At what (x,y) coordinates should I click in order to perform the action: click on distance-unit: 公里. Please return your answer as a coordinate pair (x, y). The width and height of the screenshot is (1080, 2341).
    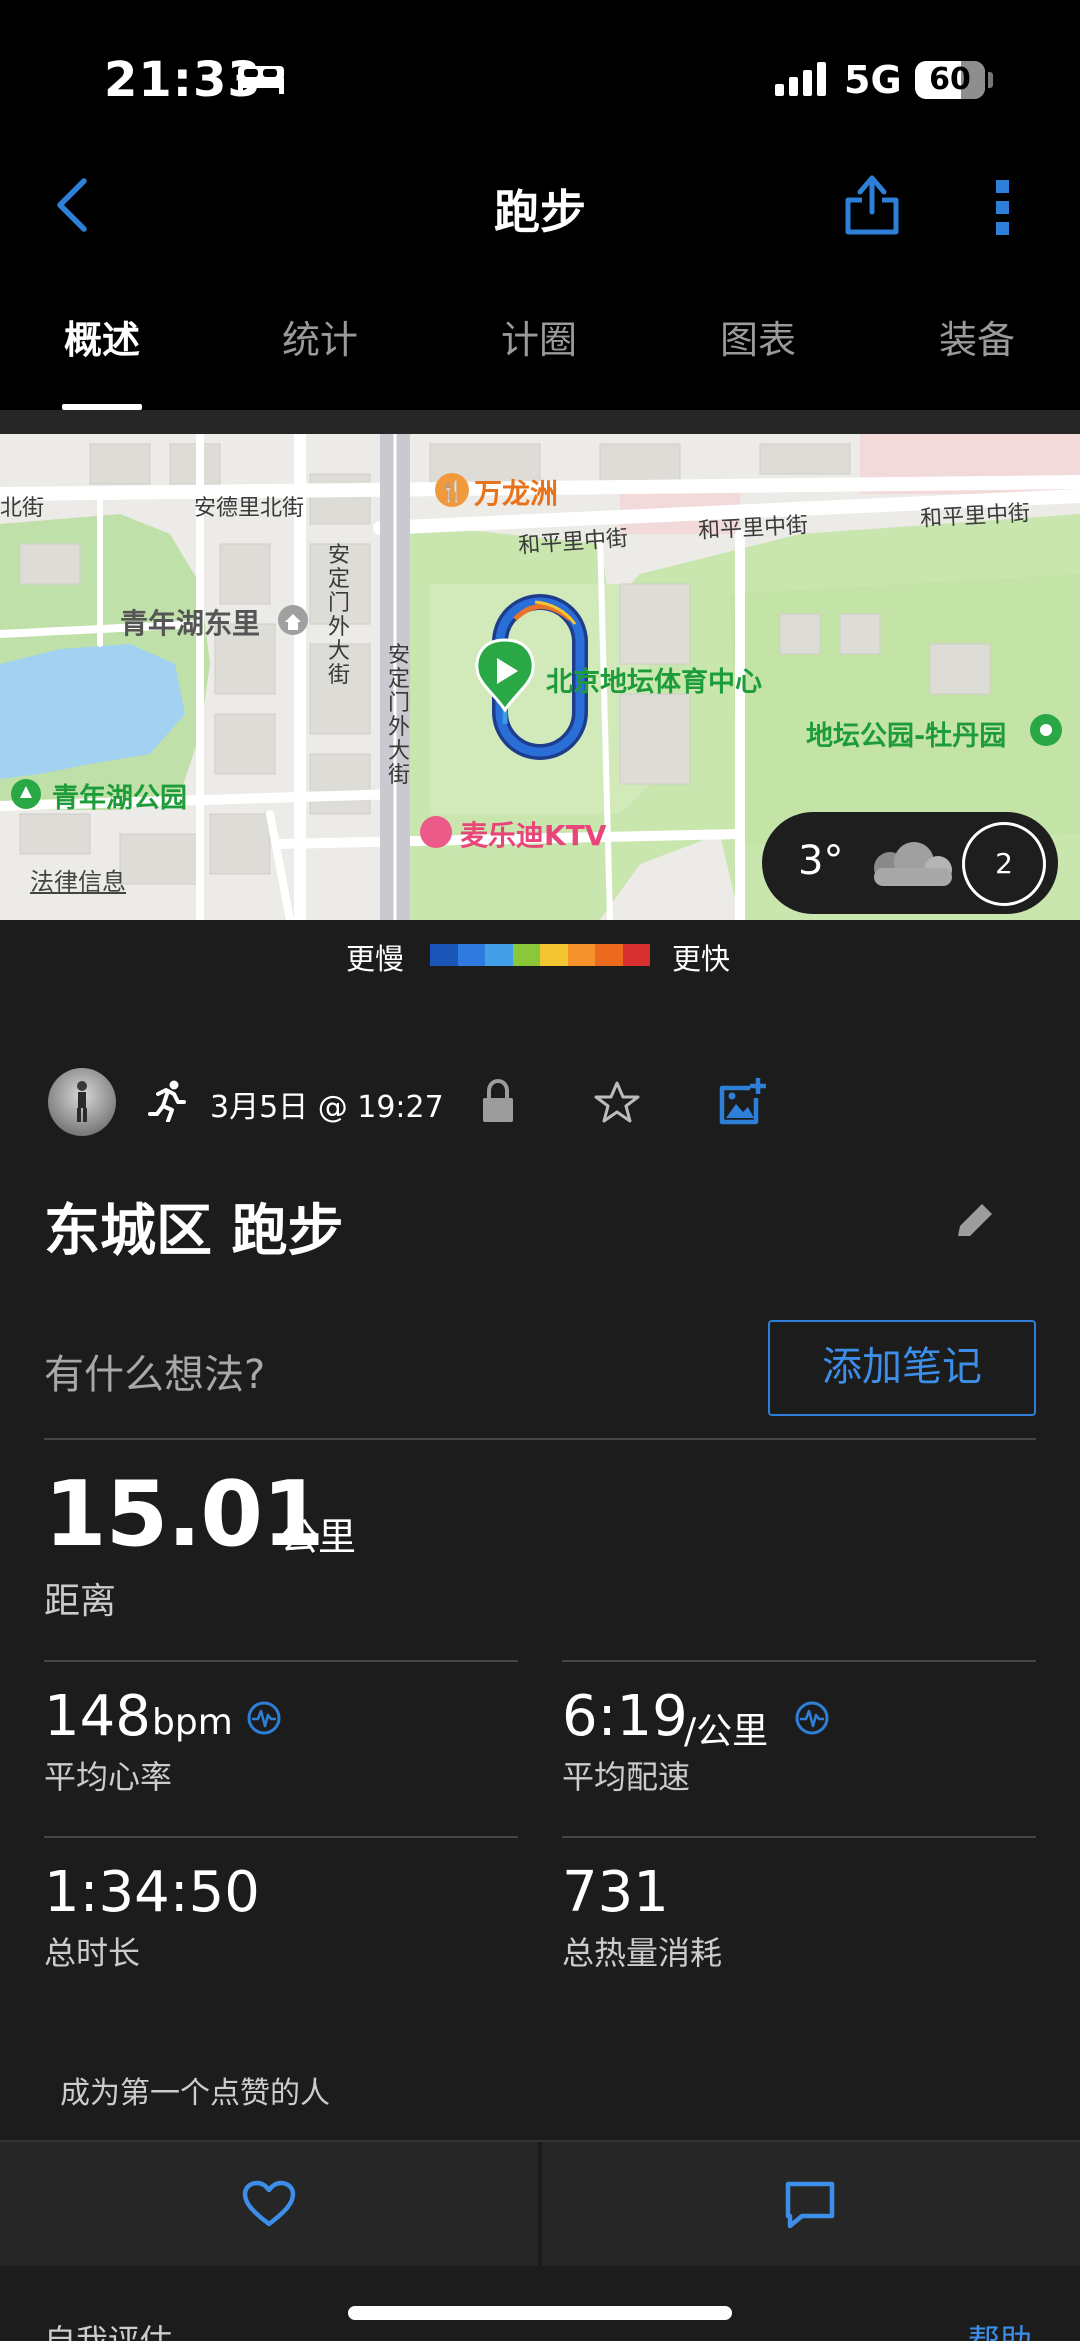
    Looking at the image, I should click on (318, 1537).